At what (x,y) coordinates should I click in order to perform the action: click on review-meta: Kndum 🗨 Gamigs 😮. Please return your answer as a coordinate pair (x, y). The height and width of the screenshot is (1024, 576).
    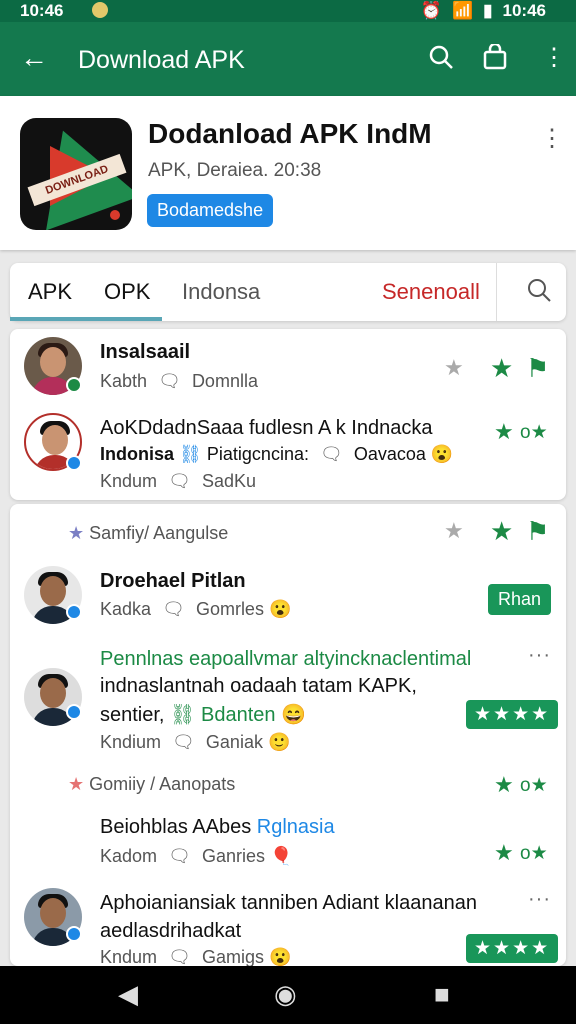
    Looking at the image, I should click on (195, 957).